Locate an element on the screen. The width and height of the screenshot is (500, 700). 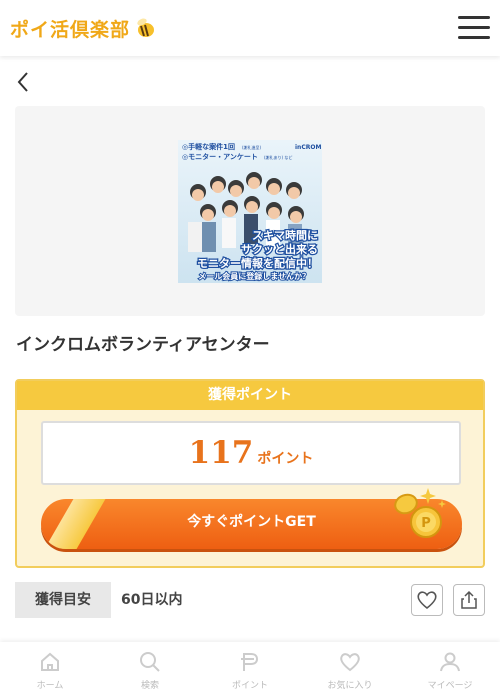
hamburger-menu-button is located at coordinates (474, 28).